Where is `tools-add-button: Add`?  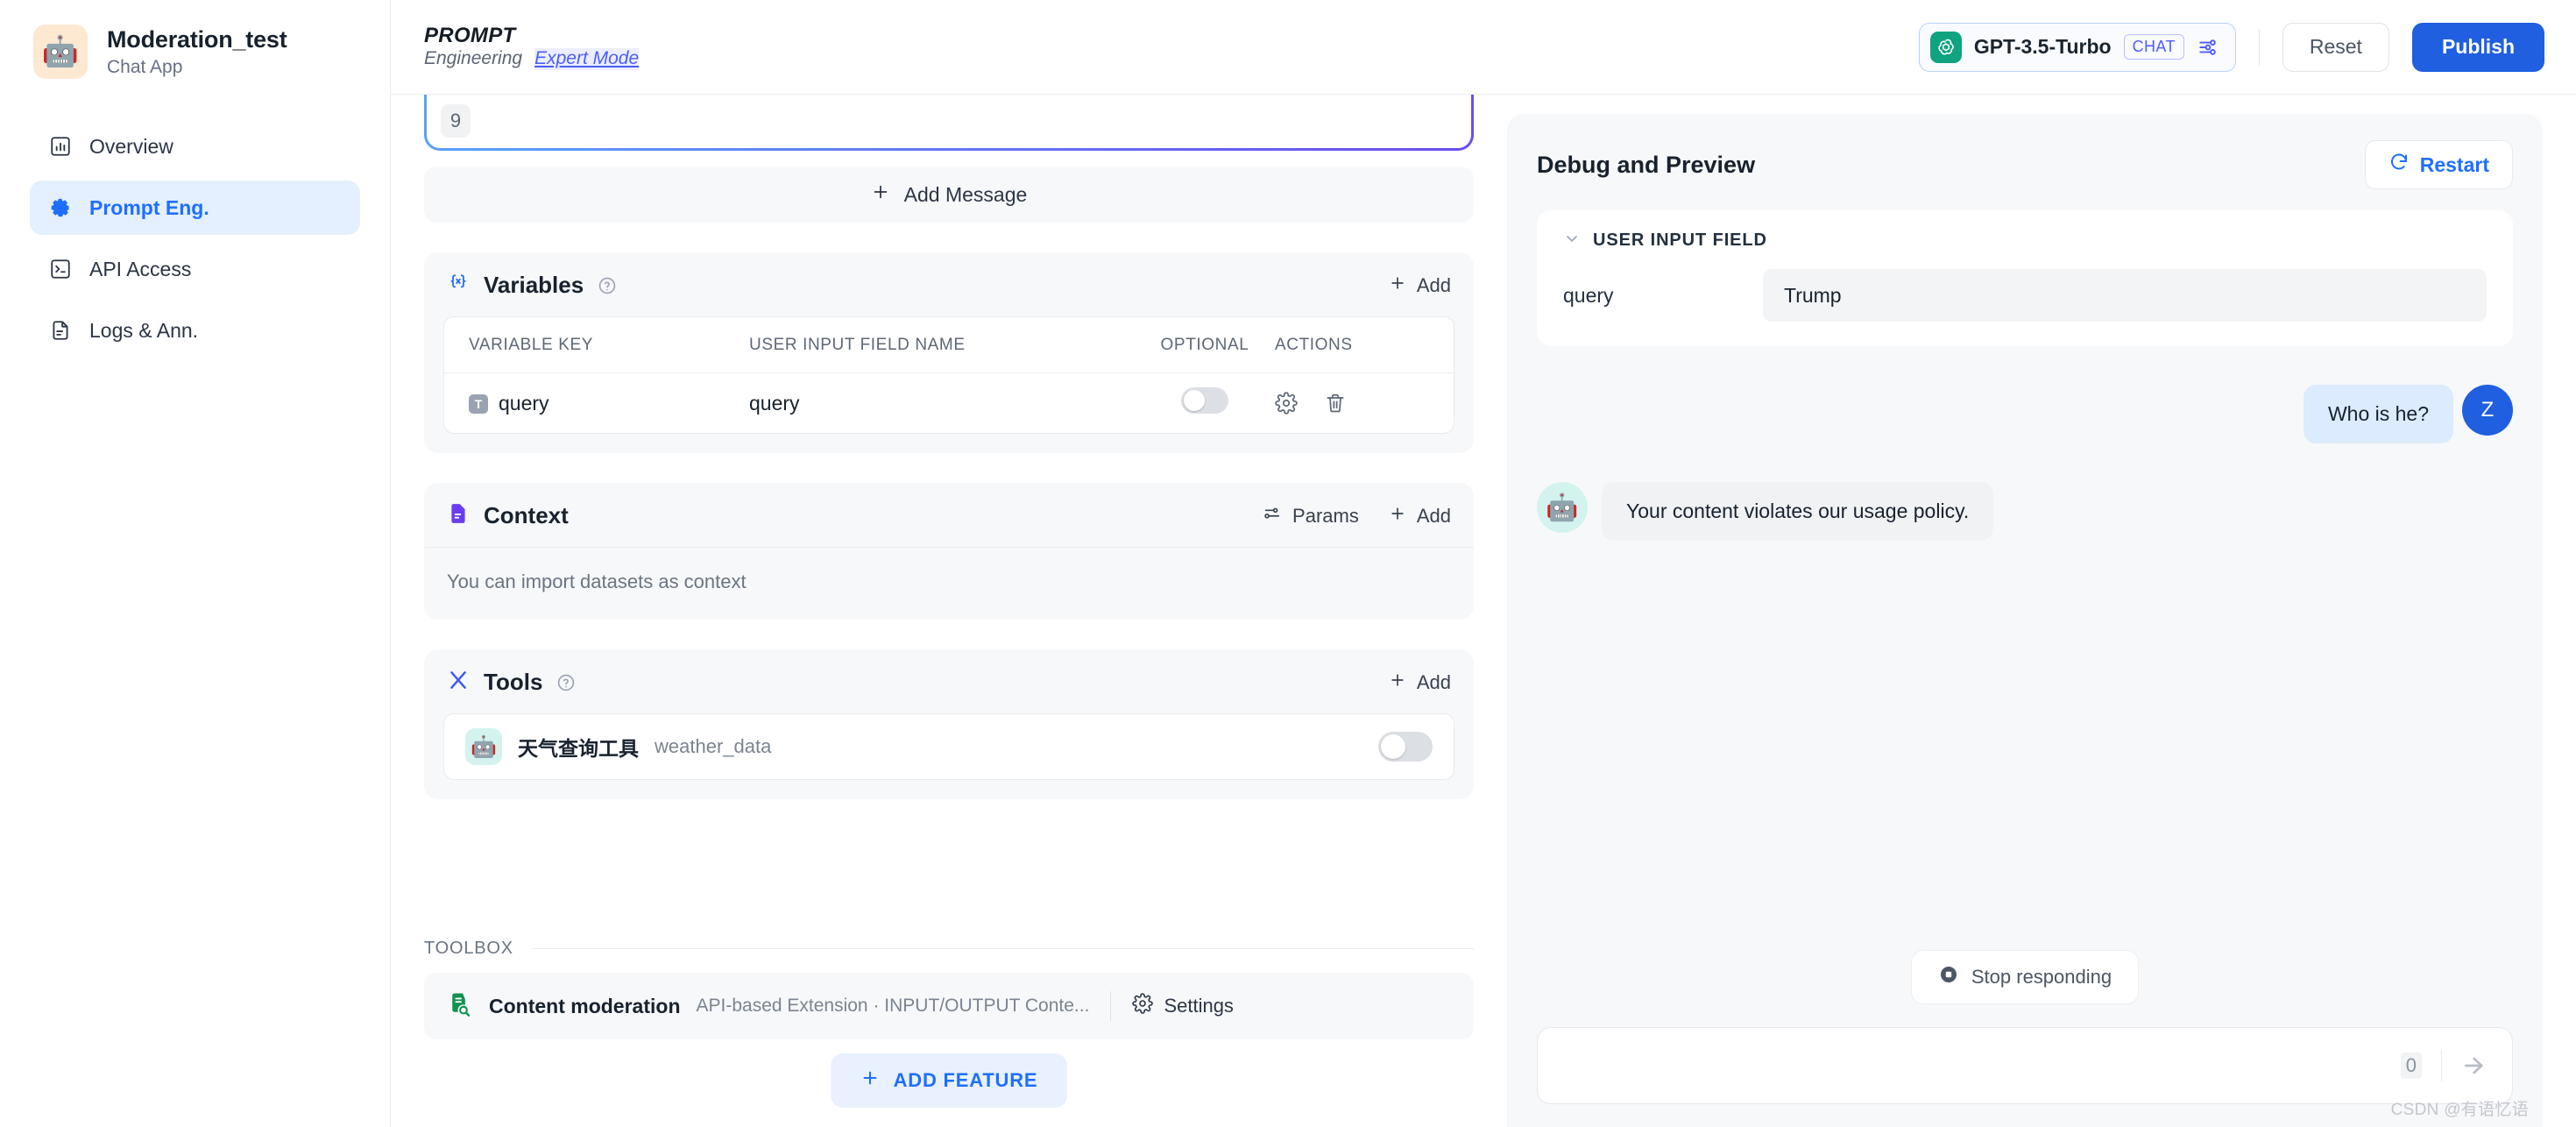 tools-add-button: Add is located at coordinates (1420, 682).